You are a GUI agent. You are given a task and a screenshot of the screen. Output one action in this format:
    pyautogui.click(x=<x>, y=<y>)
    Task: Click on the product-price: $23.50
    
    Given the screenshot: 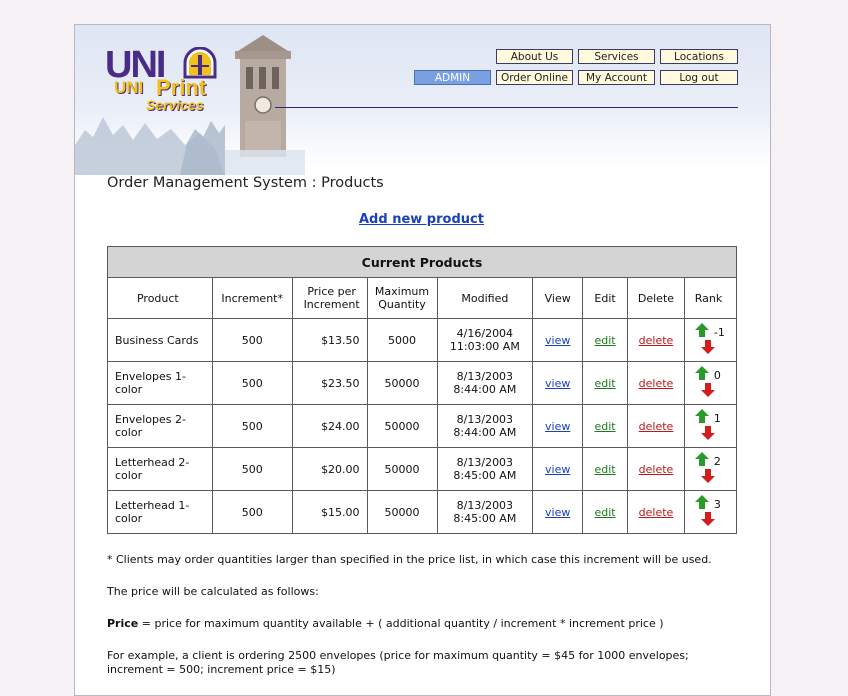 What is the action you would take?
    pyautogui.click(x=329, y=383)
    